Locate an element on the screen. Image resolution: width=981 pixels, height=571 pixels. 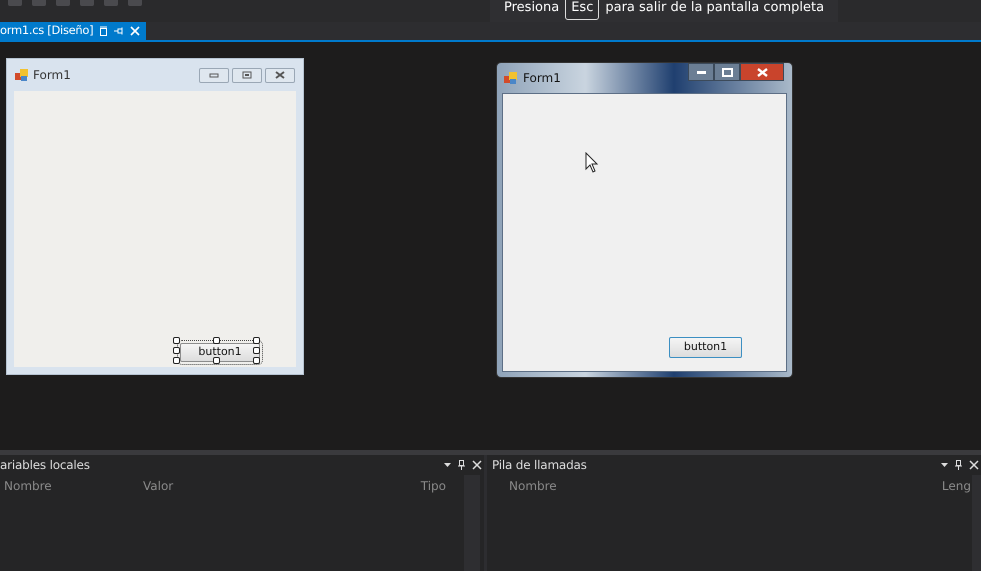
column-header: Tipo is located at coordinates (433, 486).